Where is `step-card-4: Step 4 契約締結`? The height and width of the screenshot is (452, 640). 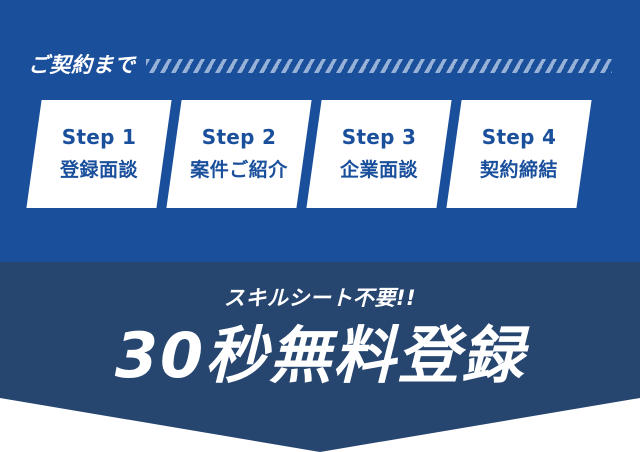 step-card-4: Step 4 契約締結 is located at coordinates (519, 154).